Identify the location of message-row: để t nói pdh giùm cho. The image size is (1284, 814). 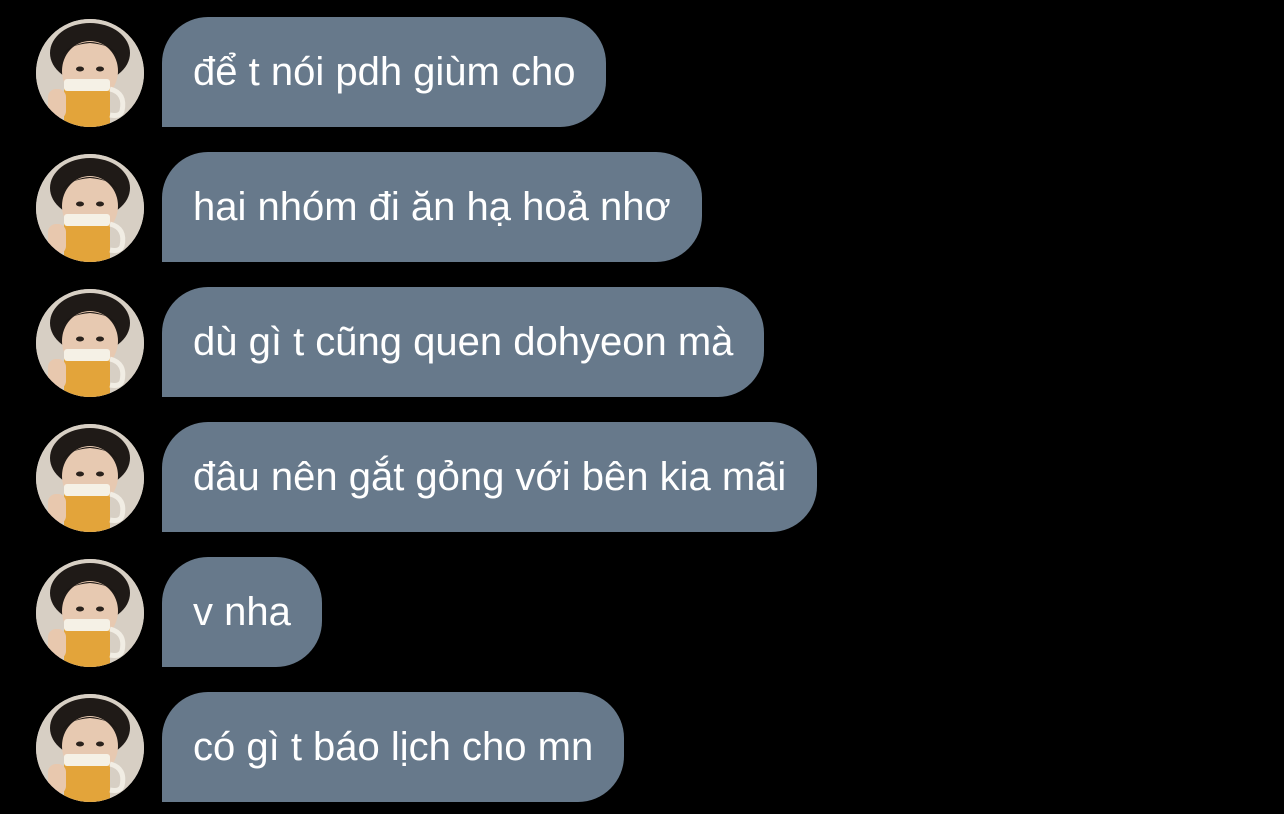
(642, 72).